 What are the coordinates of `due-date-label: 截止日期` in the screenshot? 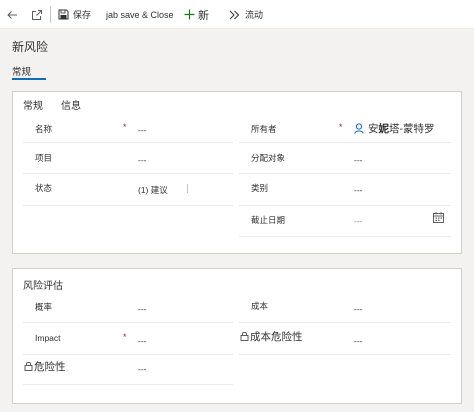 It's located at (268, 220).